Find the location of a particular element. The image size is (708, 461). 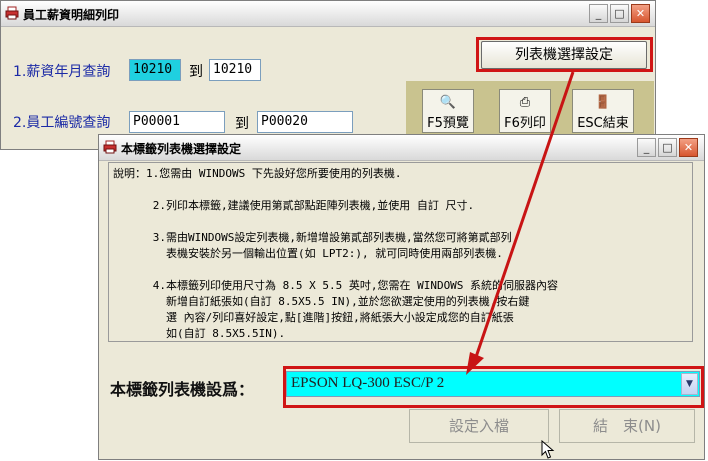

mouse-cursor-icon is located at coordinates (548, 449).